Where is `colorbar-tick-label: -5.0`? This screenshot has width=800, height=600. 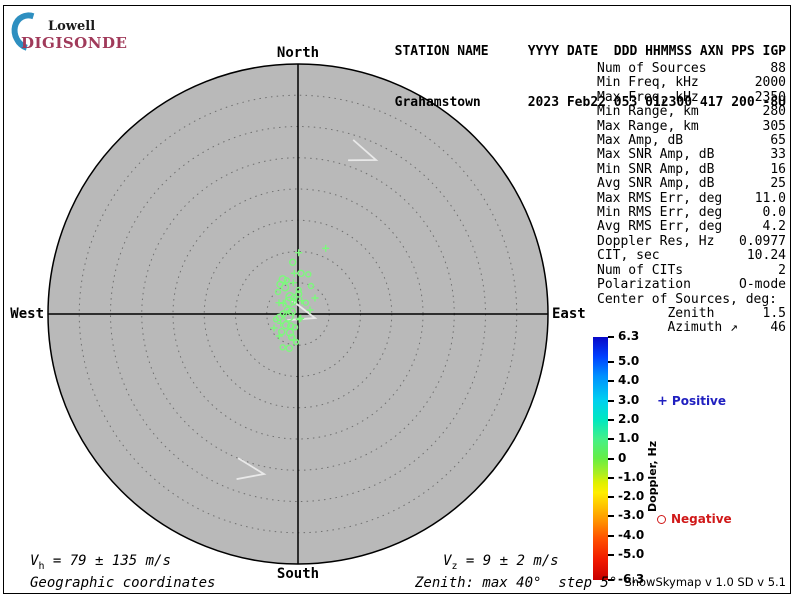
colorbar-tick-label: -5.0 is located at coordinates (631, 553).